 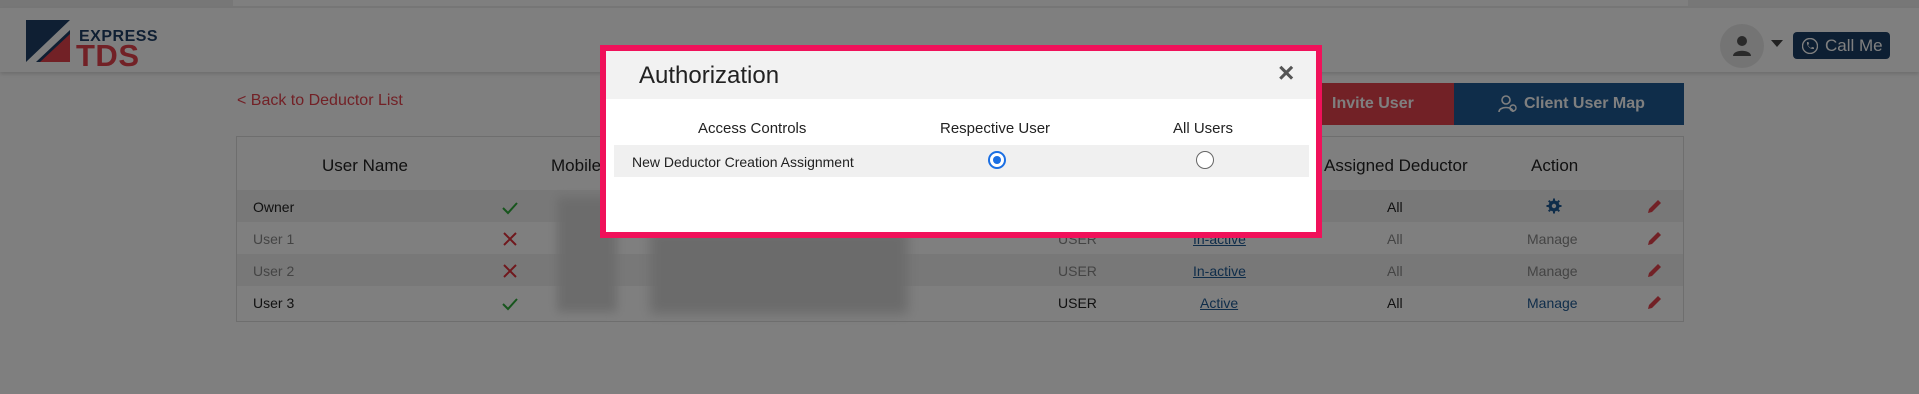 I want to click on respective-user-radio, so click(x=997, y=160).